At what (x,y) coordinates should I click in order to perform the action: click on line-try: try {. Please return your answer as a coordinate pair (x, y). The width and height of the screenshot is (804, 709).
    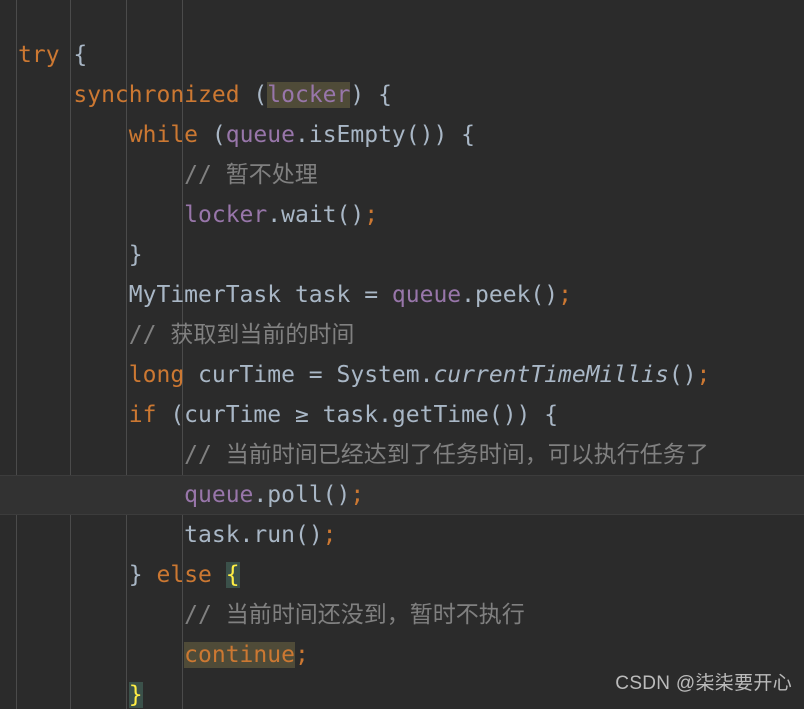
    Looking at the image, I should click on (402, 55).